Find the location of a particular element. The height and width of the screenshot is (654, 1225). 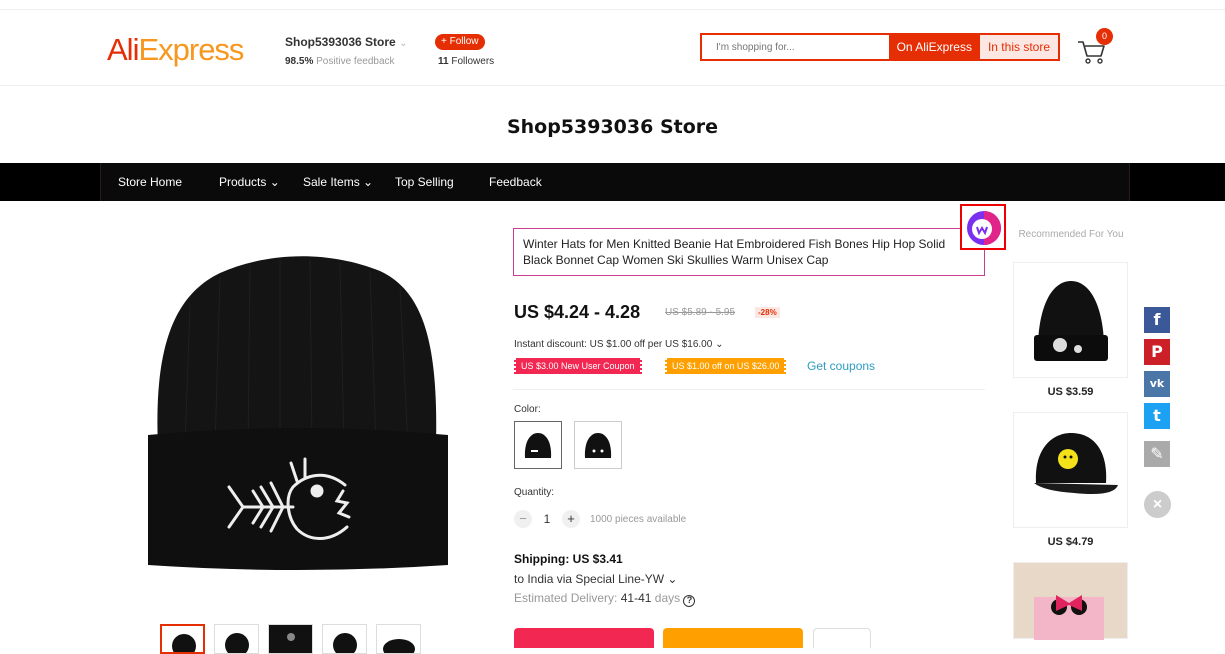

add-to-cart-button is located at coordinates (733, 638).